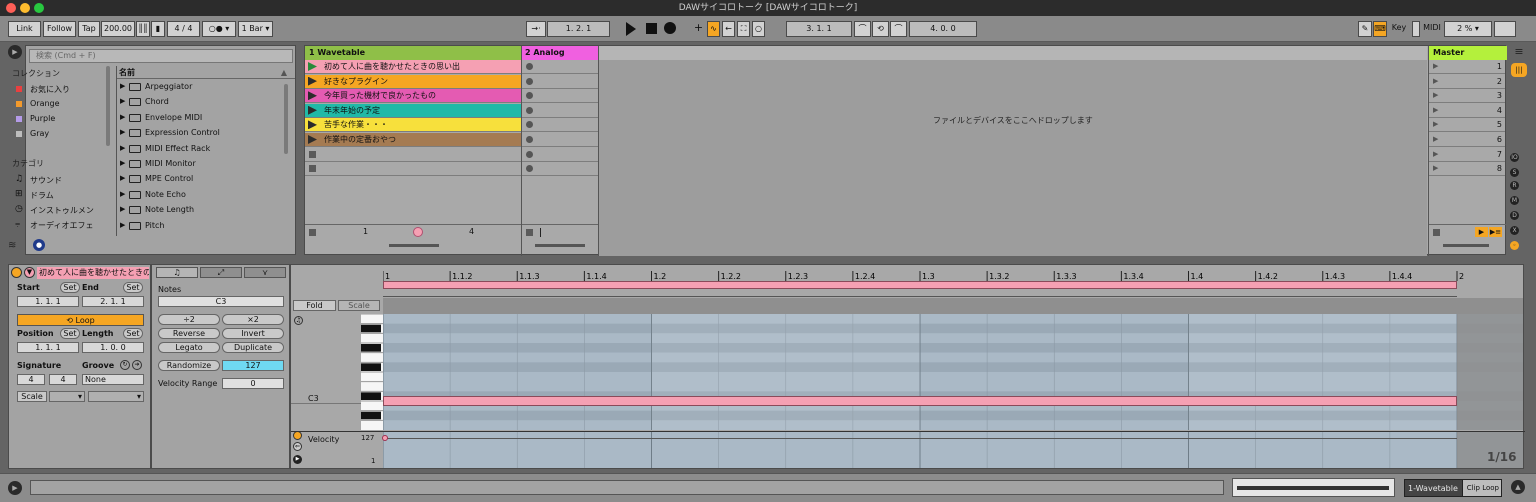 The height and width of the screenshot is (502, 1536). What do you see at coordinates (125, 365) in the screenshot?
I see `groove-hot-swap-icon: ↻` at bounding box center [125, 365].